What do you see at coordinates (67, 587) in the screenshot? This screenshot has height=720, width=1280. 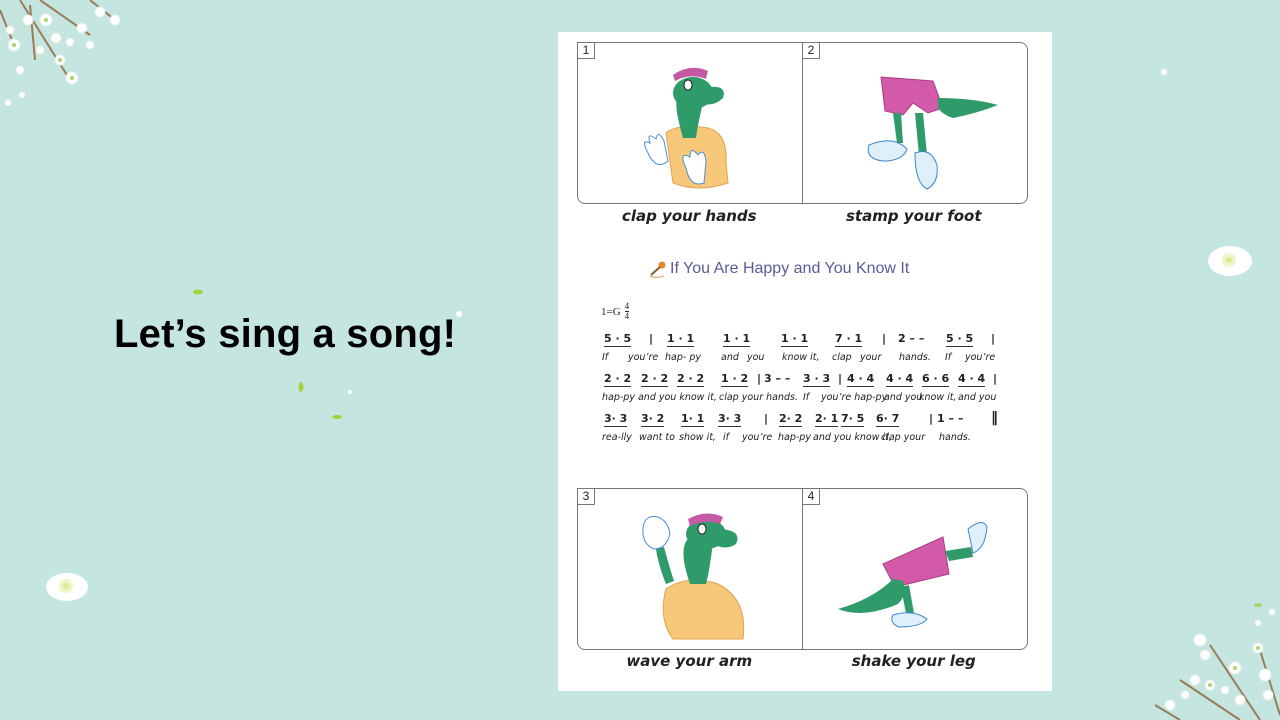 I see `white-flower-left-icon` at bounding box center [67, 587].